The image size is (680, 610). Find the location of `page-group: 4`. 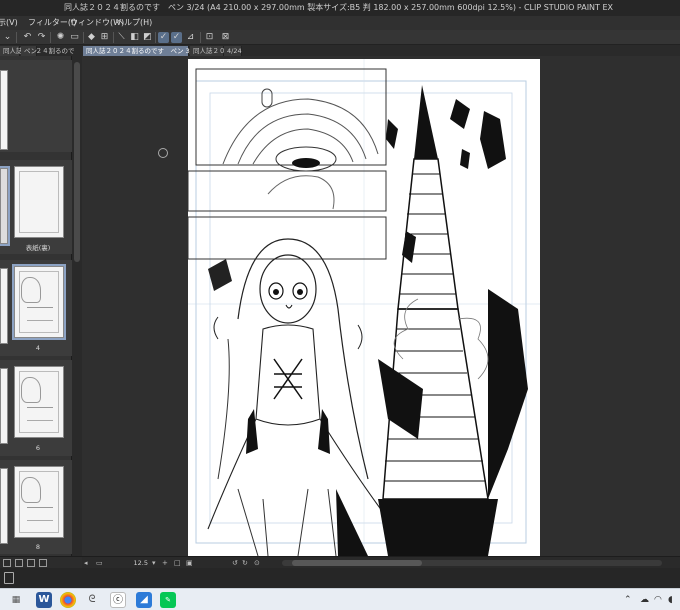

page-group: 4 is located at coordinates (36, 308).